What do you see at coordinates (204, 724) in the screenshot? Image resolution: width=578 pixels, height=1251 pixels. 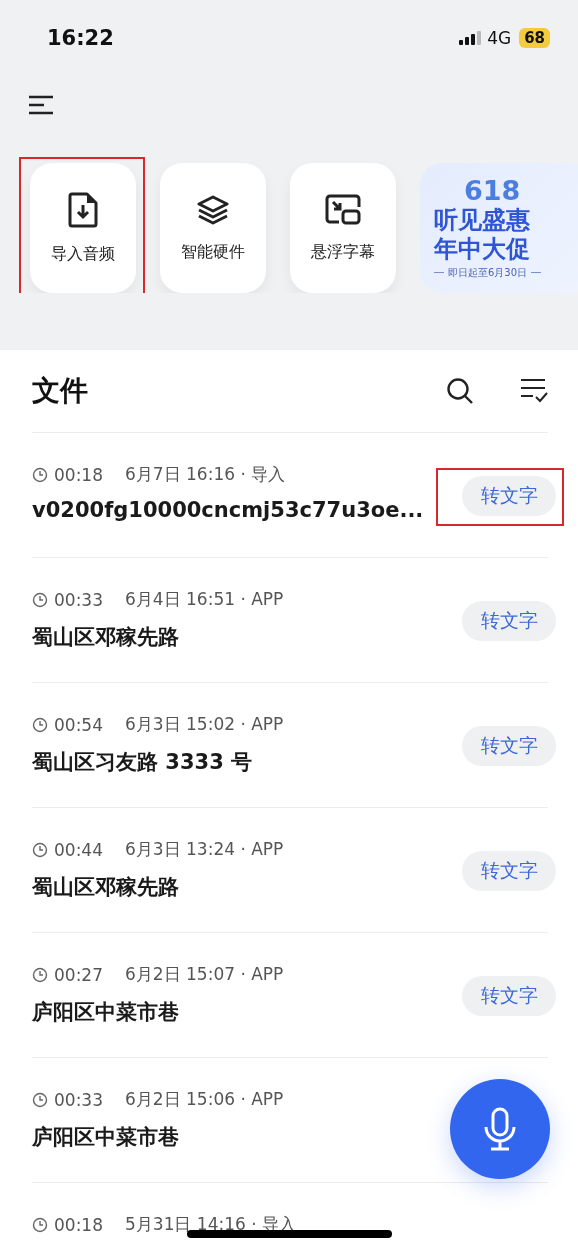 I see `file-meta: 6月3日 15:02 · APP` at bounding box center [204, 724].